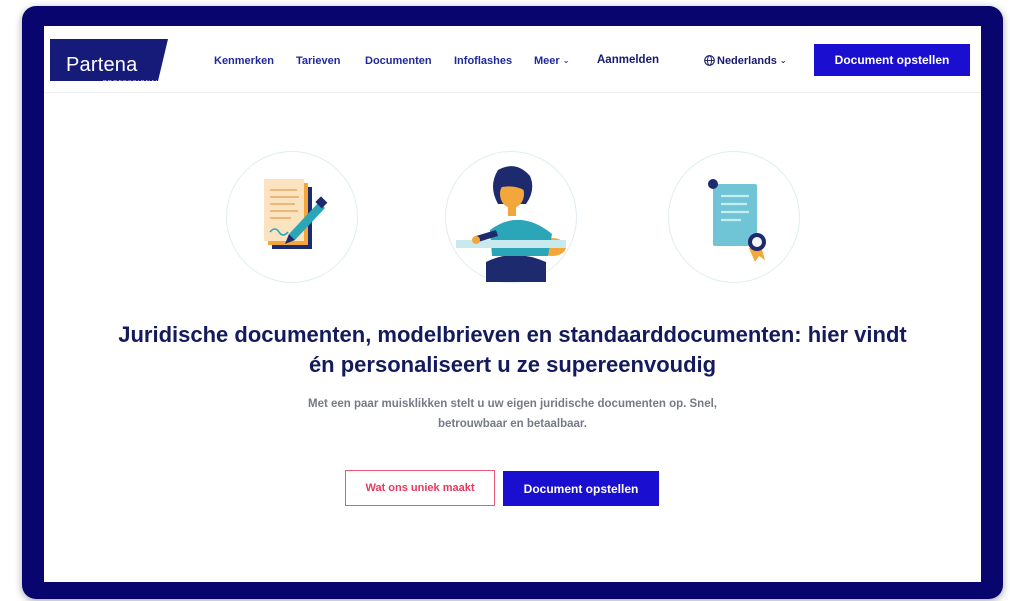 The image size is (1010, 601). I want to click on hero-subtitle-line-2: betrouwbaar en betaalbaar., so click(512, 424).